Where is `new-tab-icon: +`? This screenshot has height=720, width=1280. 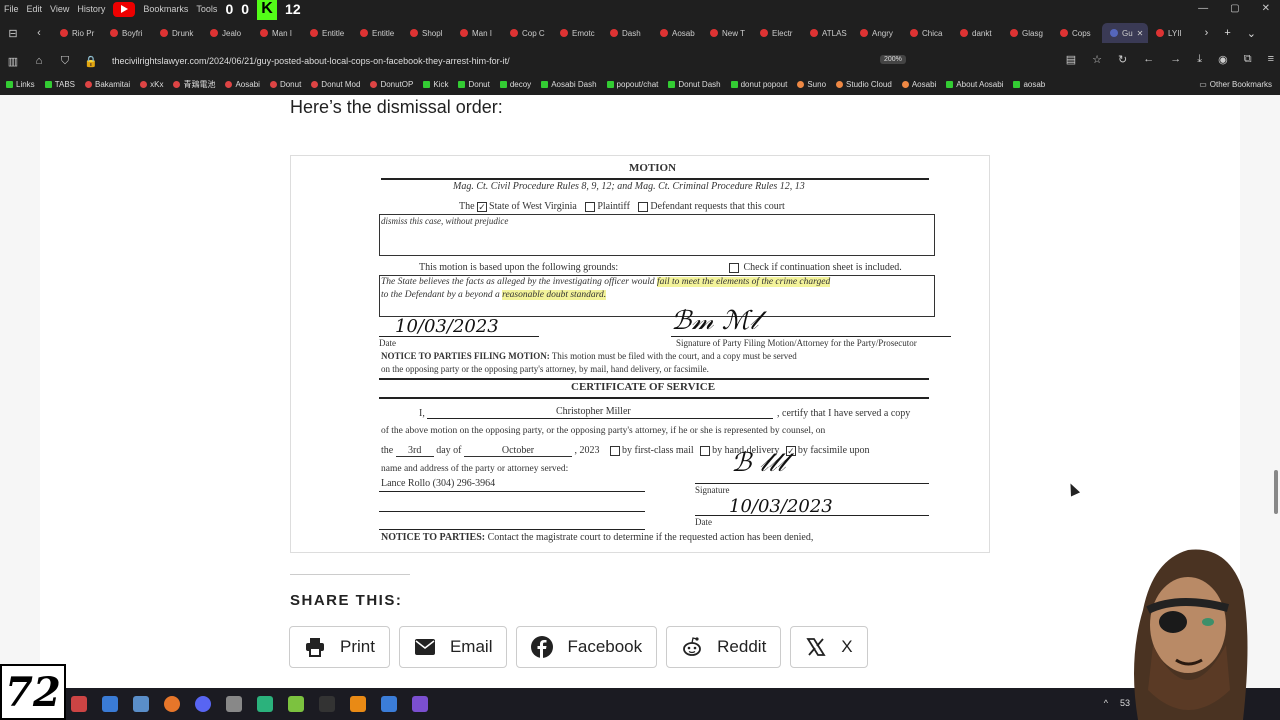 new-tab-icon: + is located at coordinates (1227, 33).